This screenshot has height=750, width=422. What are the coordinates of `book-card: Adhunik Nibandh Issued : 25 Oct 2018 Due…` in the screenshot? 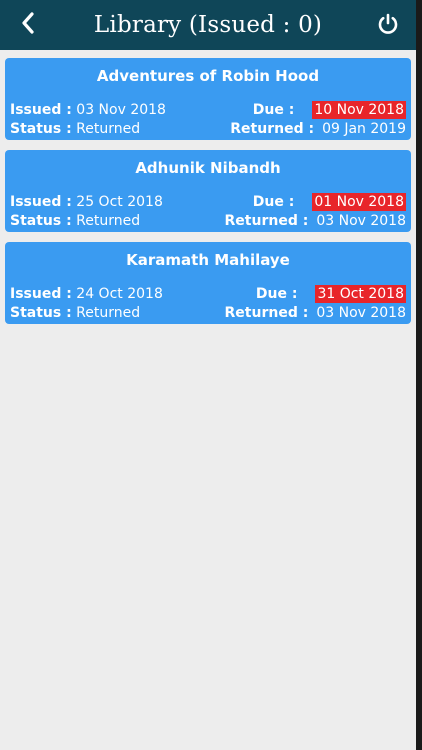 It's located at (208, 191).